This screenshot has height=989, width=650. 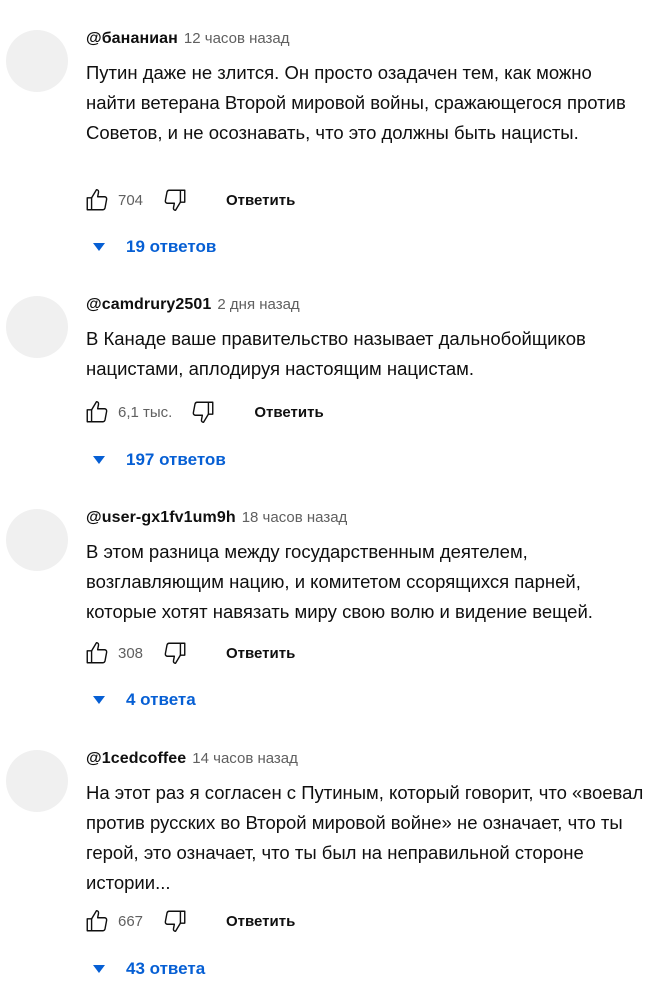 I want to click on author-name: @1cedcoffee, so click(x=136, y=759).